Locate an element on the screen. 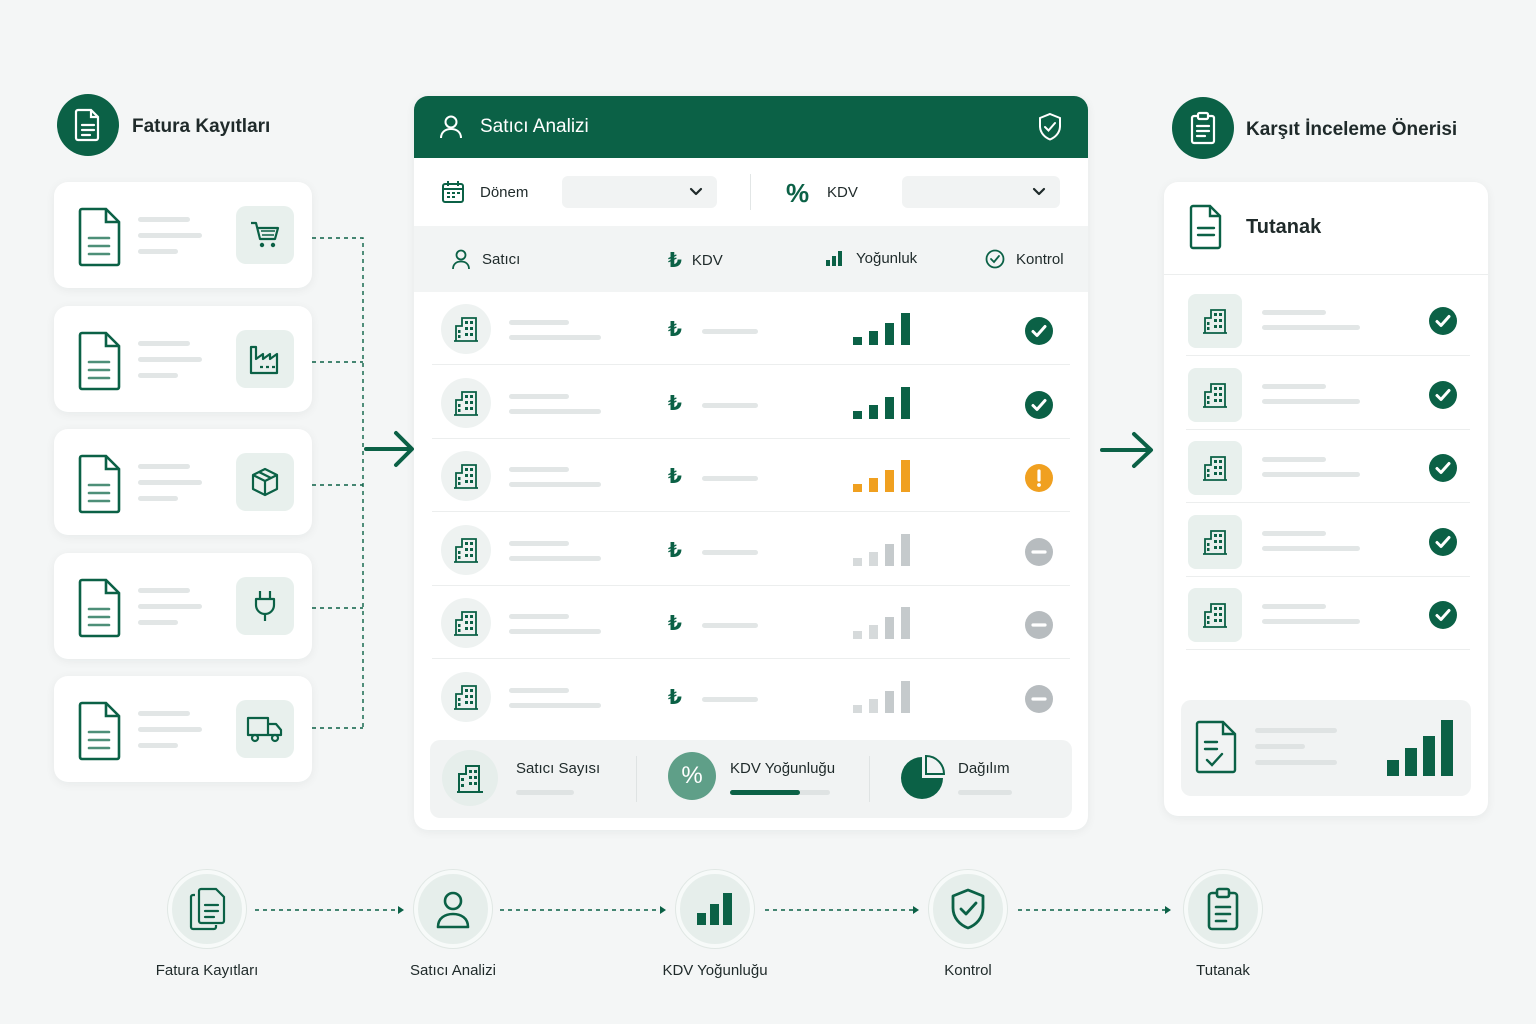 The width and height of the screenshot is (1536, 1024). flow-step-label: Kontrol is located at coordinates (968, 970).